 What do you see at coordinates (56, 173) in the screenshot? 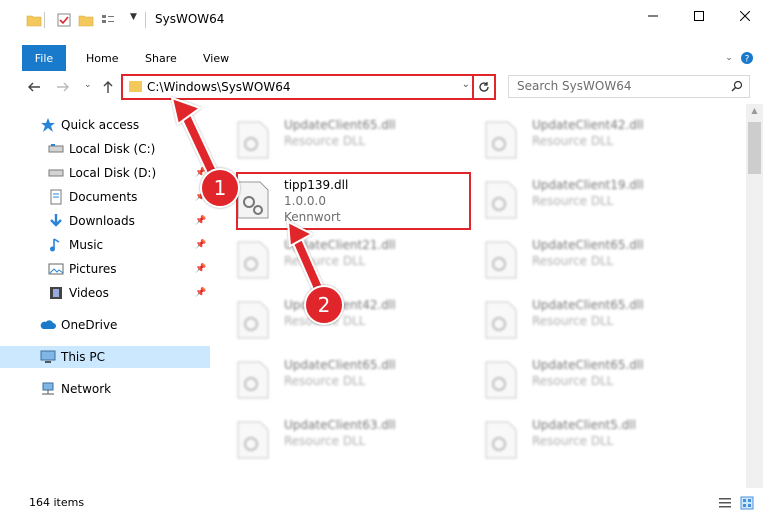
I see `drive-icon` at bounding box center [56, 173].